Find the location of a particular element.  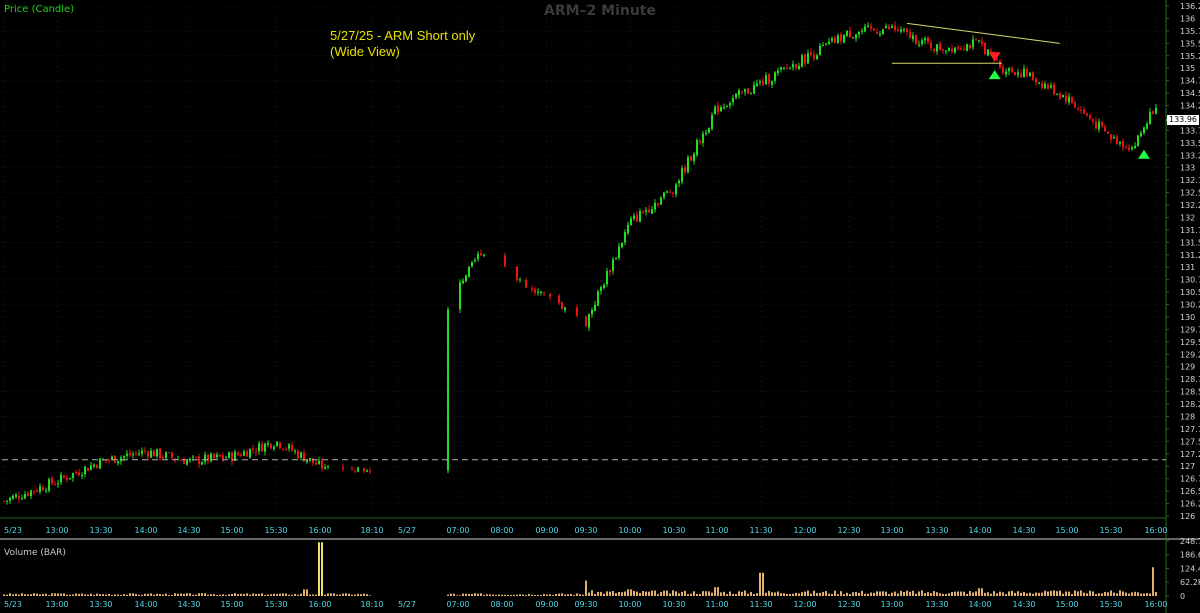

trendline is located at coordinates (983, 33).